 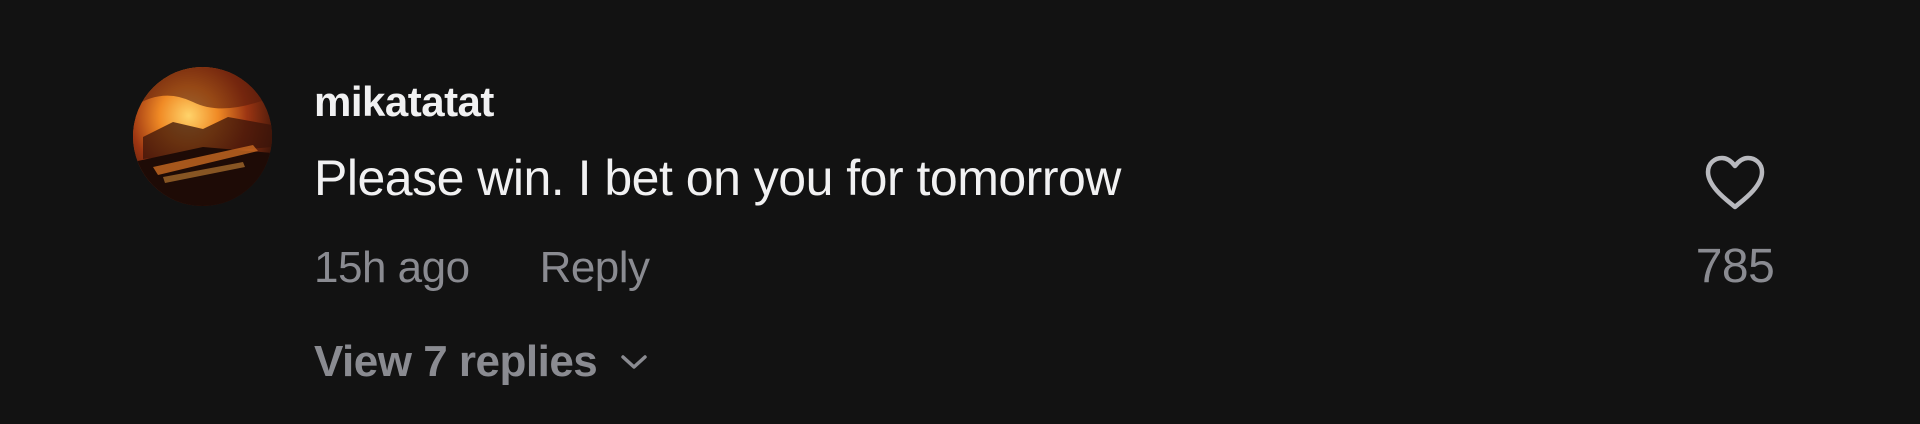 What do you see at coordinates (717, 178) in the screenshot?
I see `comment-text: Please win. I bet on you for tomorrow` at bounding box center [717, 178].